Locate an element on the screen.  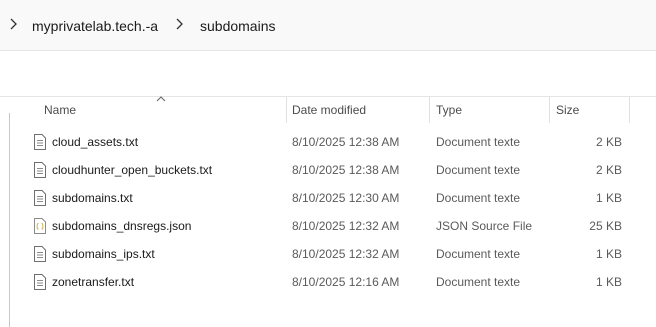
column-header-date-modified: Date modified is located at coordinates (329, 110).